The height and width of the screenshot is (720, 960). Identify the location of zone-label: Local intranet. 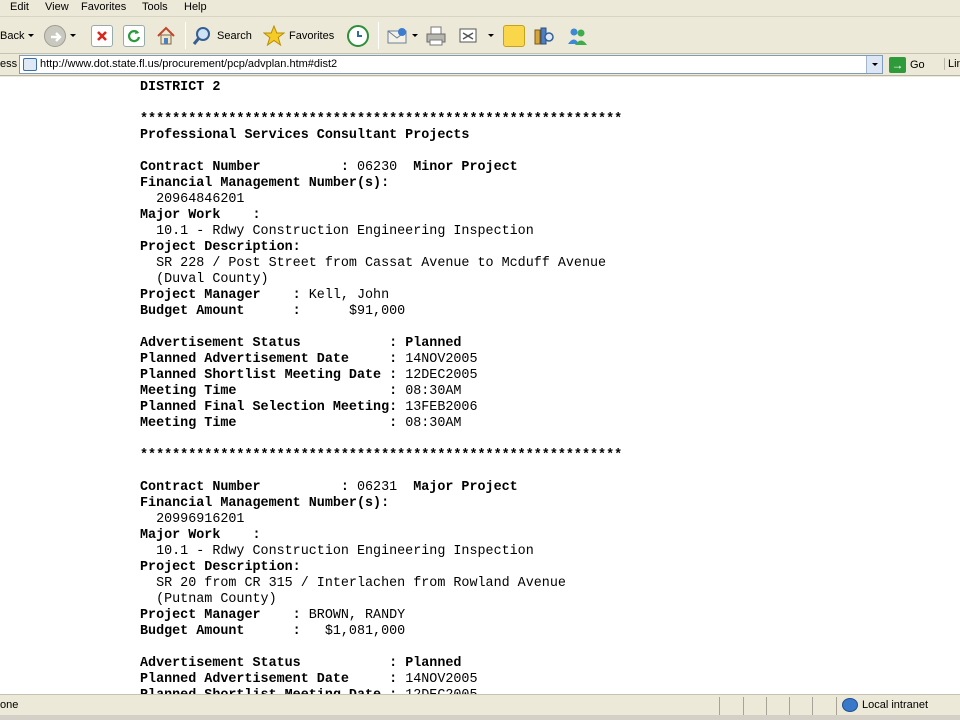
(895, 705).